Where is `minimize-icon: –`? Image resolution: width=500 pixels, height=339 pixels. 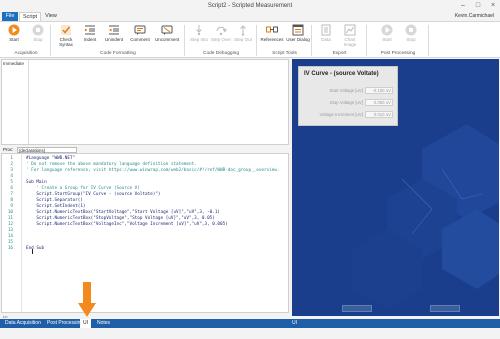
minimize-icon: – is located at coordinates (463, 6).